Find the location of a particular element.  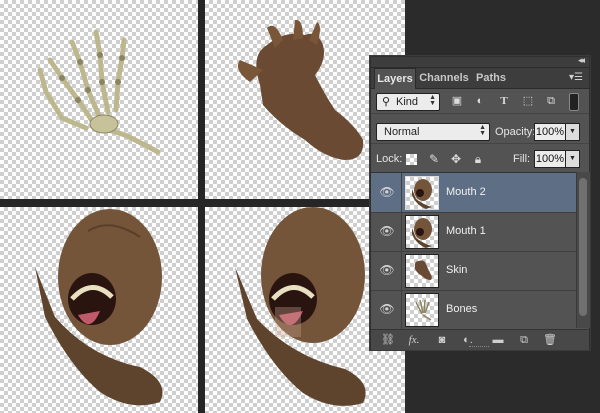

resize-grip is located at coordinates (479, 348).